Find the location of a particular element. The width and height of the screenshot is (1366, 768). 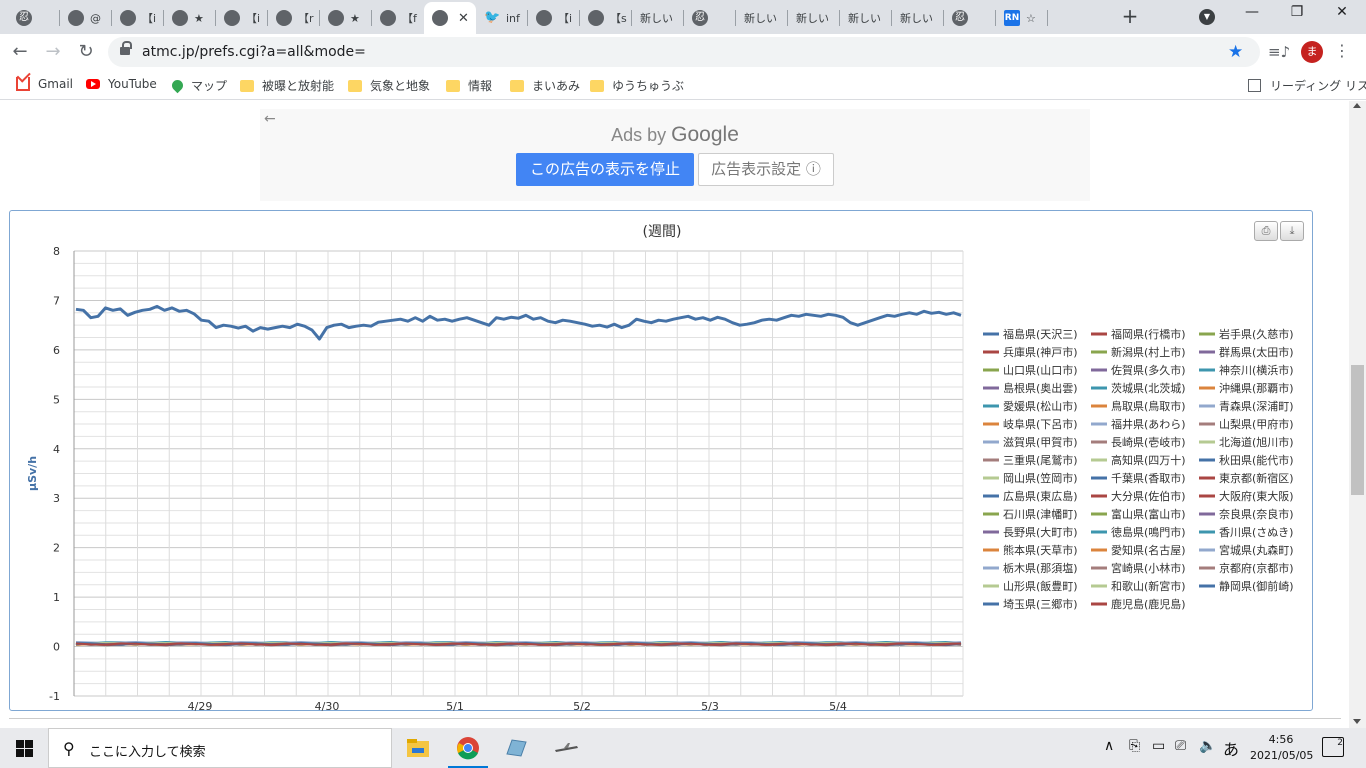

bookmark-star-icon: ★ is located at coordinates (1235, 52).